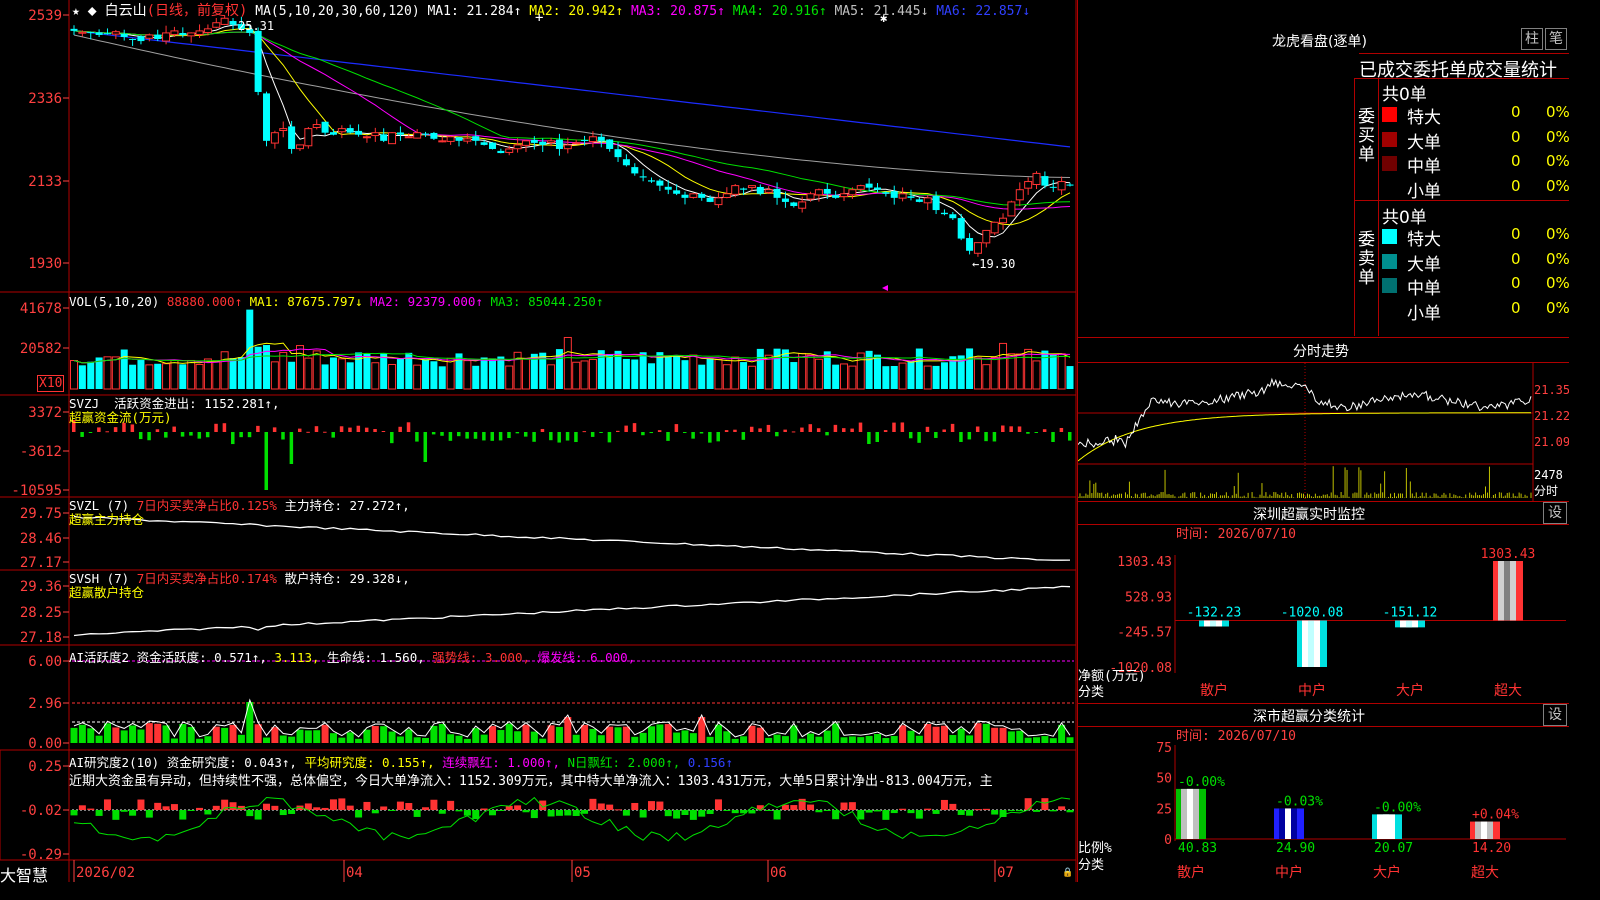 The width and height of the screenshot is (1600, 900). I want to click on sell-side-label: 委卖单, so click(1366, 259).